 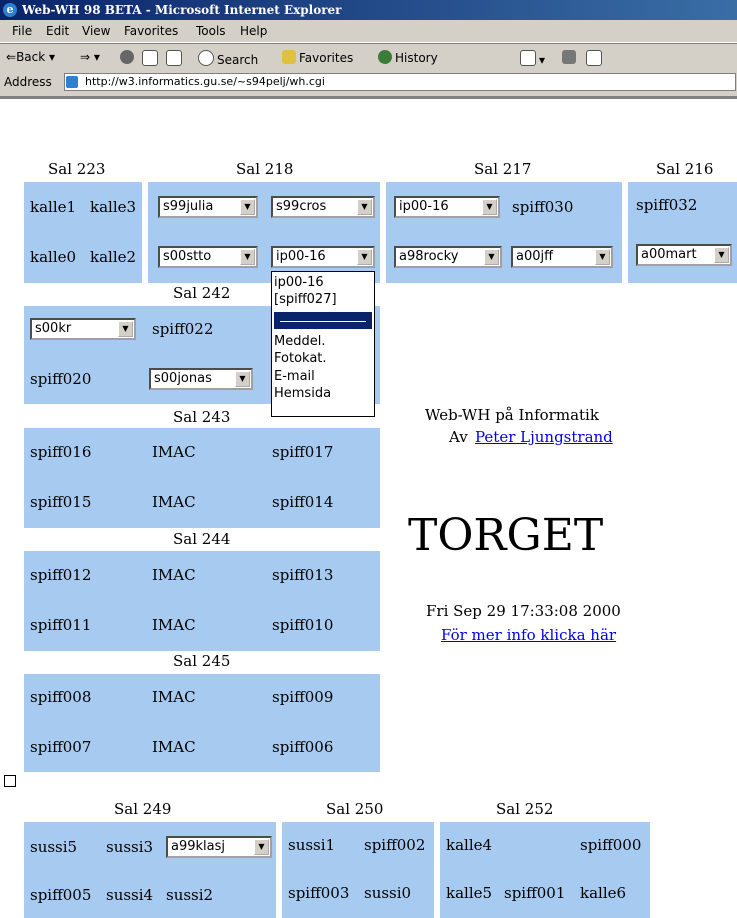 What do you see at coordinates (113, 257) in the screenshot?
I see `computer-label: kalle2` at bounding box center [113, 257].